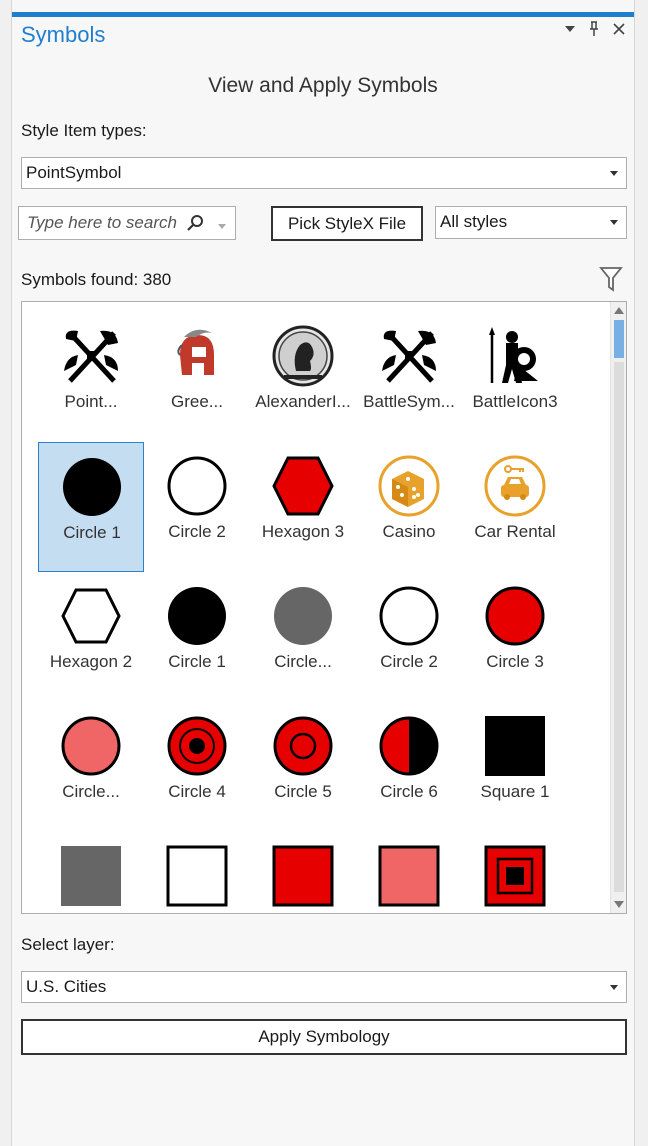 This screenshot has height=1146, width=648. What do you see at coordinates (324, 173) in the screenshot?
I see `style-types-dropdown: PointSymbol` at bounding box center [324, 173].